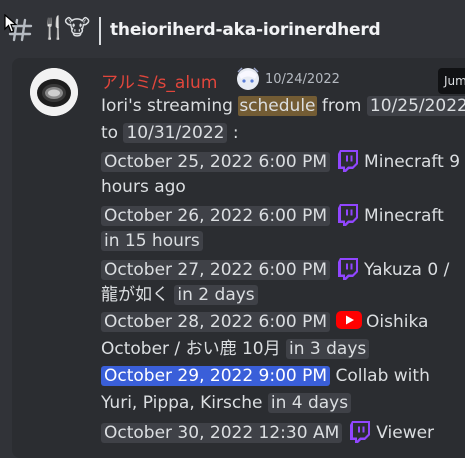 Image resolution: width=465 pixels, height=458 pixels. I want to click on header-separator, so click(100, 31).